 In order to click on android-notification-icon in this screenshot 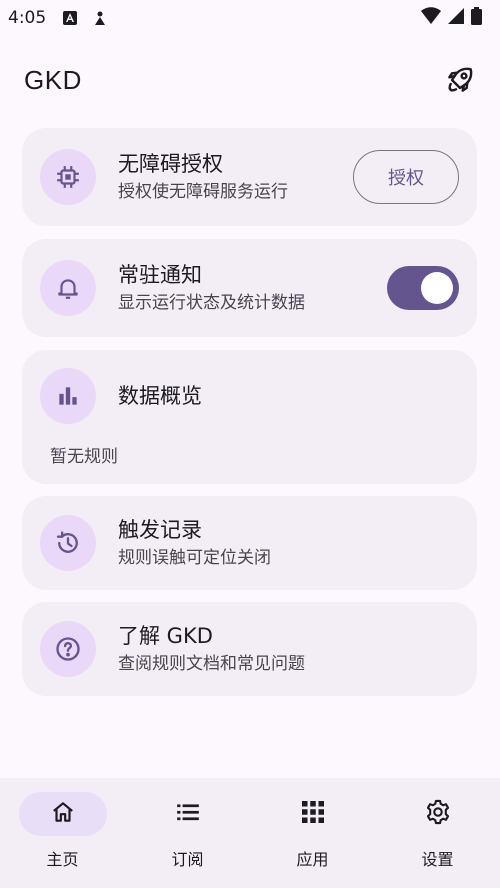, I will do `click(100, 18)`.